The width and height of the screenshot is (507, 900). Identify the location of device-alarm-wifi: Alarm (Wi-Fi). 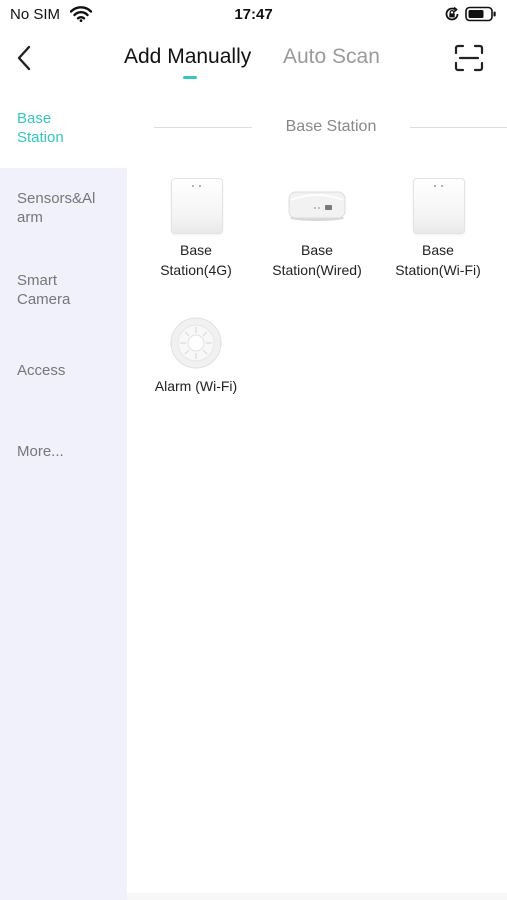
(196, 355).